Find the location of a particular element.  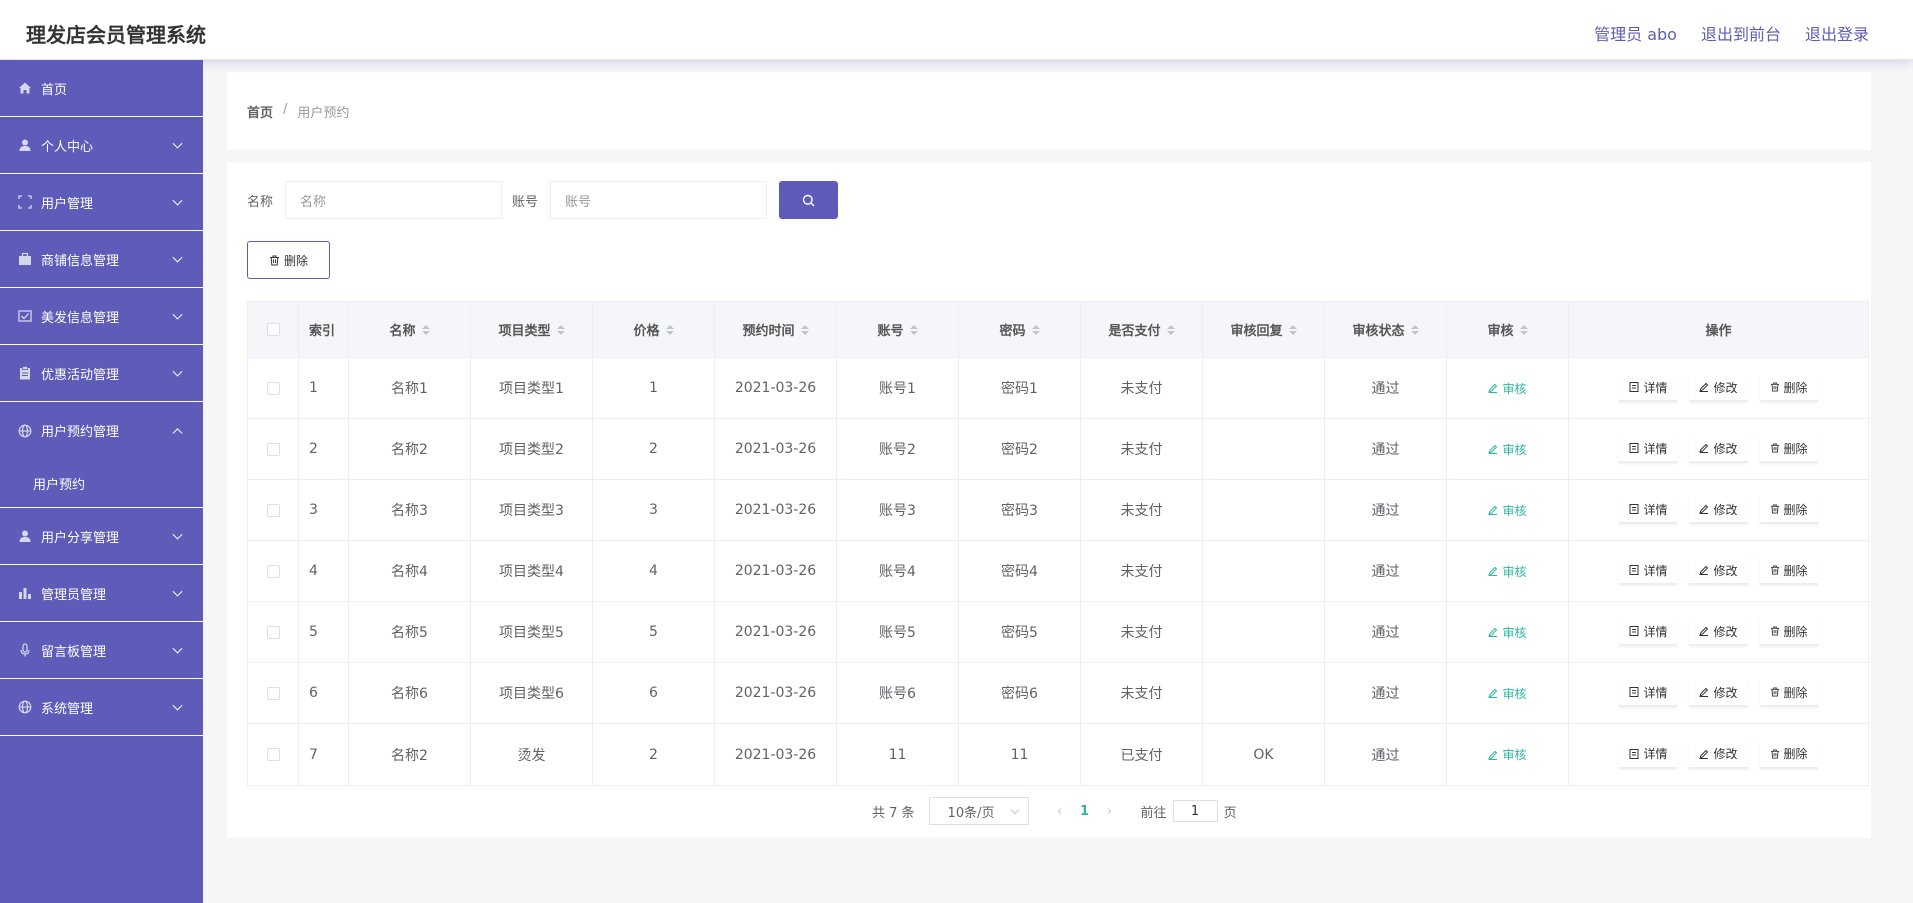

page-number: 1 is located at coordinates (1085, 811).